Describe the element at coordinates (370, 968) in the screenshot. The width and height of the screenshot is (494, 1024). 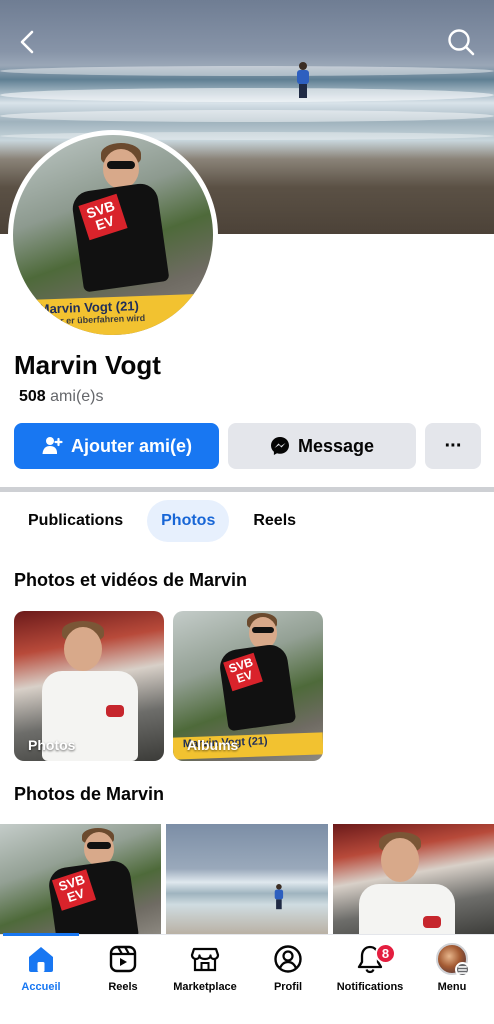
I see `nav-item-notifications: 8 Notifications` at that location.